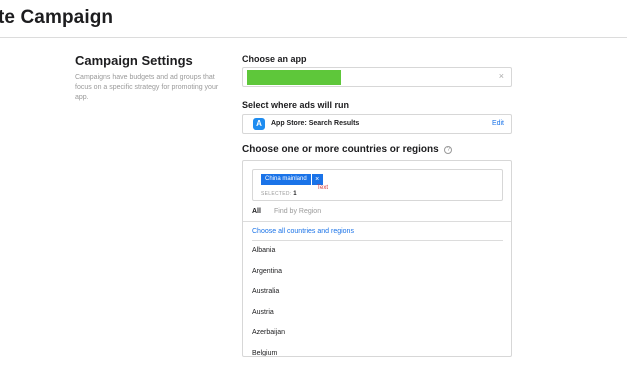 The image size is (627, 376). Describe the element at coordinates (377, 234) in the screenshot. I see `choose-all-countries-link: Choose all countries and regions` at that location.